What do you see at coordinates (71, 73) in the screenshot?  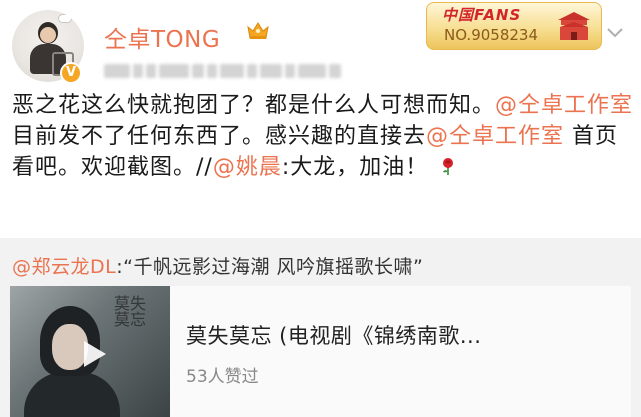 I see `verified-v-icon: V` at bounding box center [71, 73].